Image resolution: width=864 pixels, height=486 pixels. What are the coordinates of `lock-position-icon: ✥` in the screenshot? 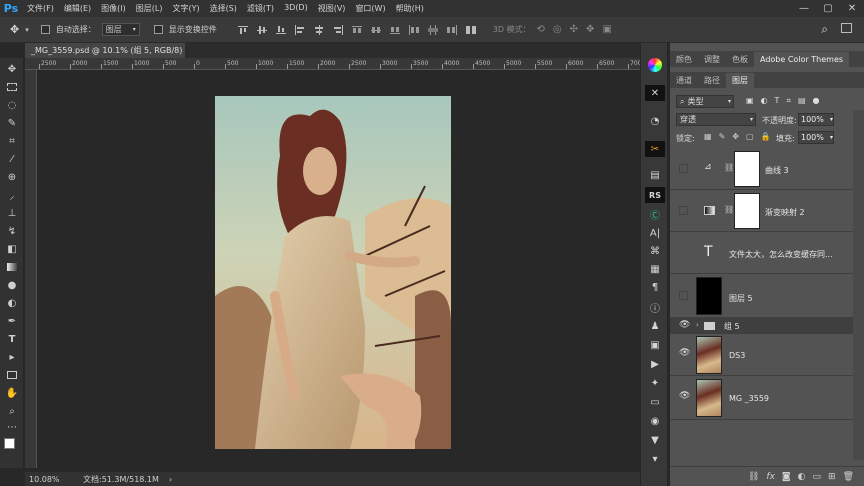 It's located at (735, 136).